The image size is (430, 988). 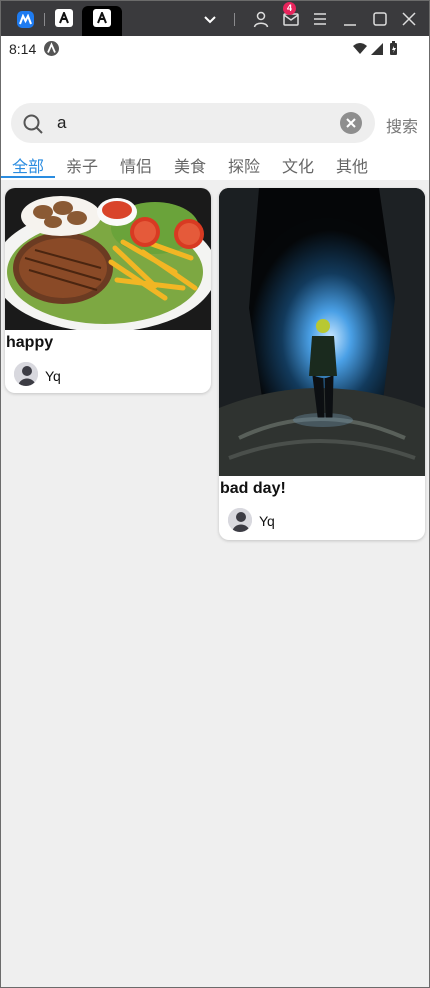 What do you see at coordinates (360, 48) in the screenshot?
I see `wifi-icon` at bounding box center [360, 48].